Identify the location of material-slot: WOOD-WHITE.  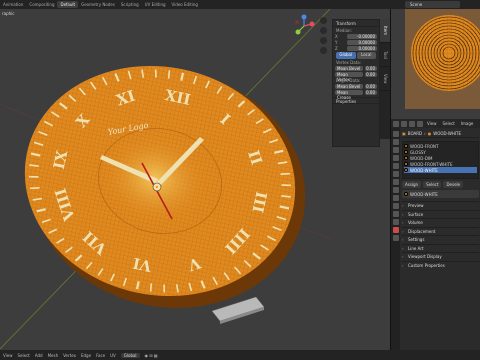
(440, 170).